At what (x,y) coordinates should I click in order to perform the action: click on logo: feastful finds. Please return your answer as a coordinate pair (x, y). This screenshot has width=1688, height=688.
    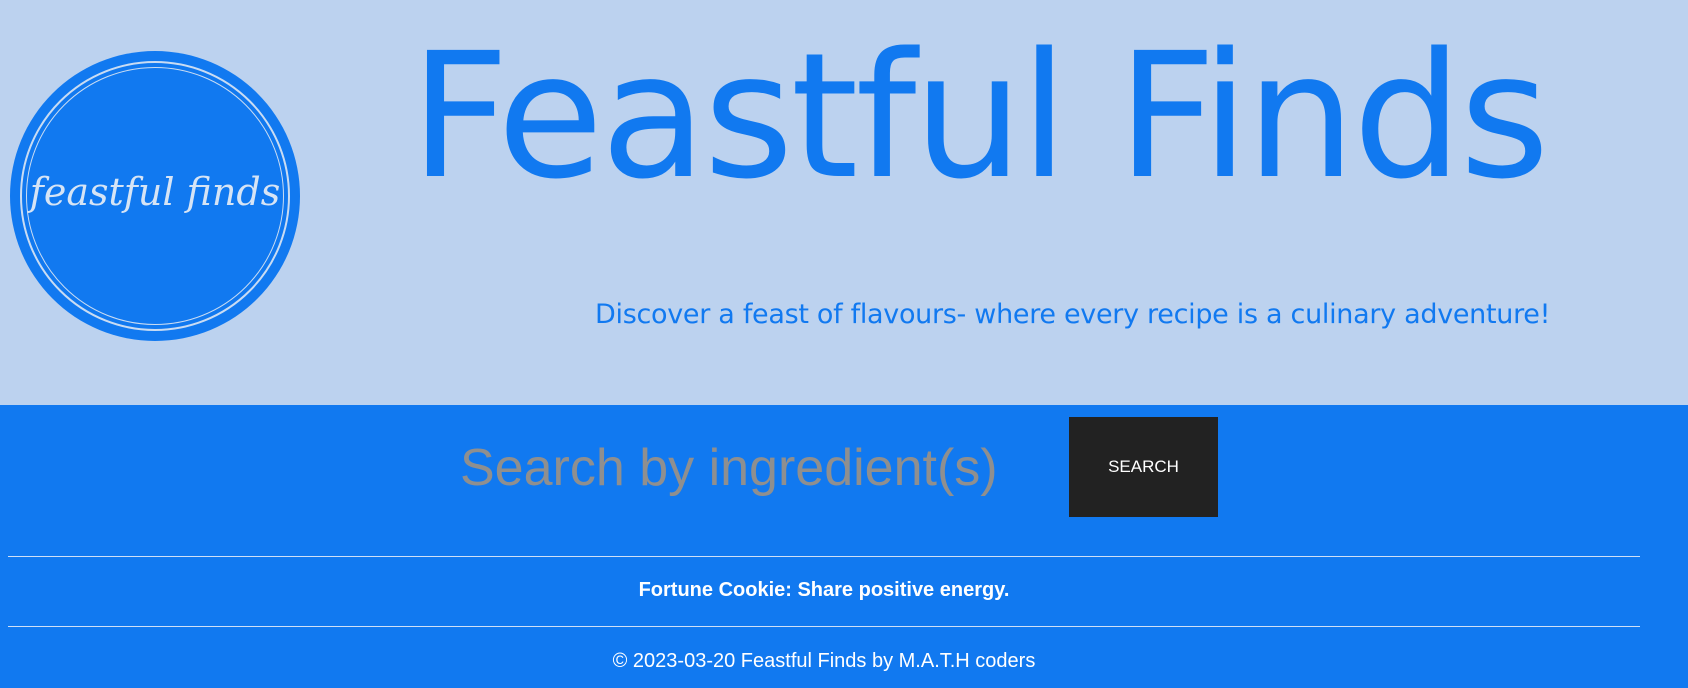
    Looking at the image, I should click on (155, 196).